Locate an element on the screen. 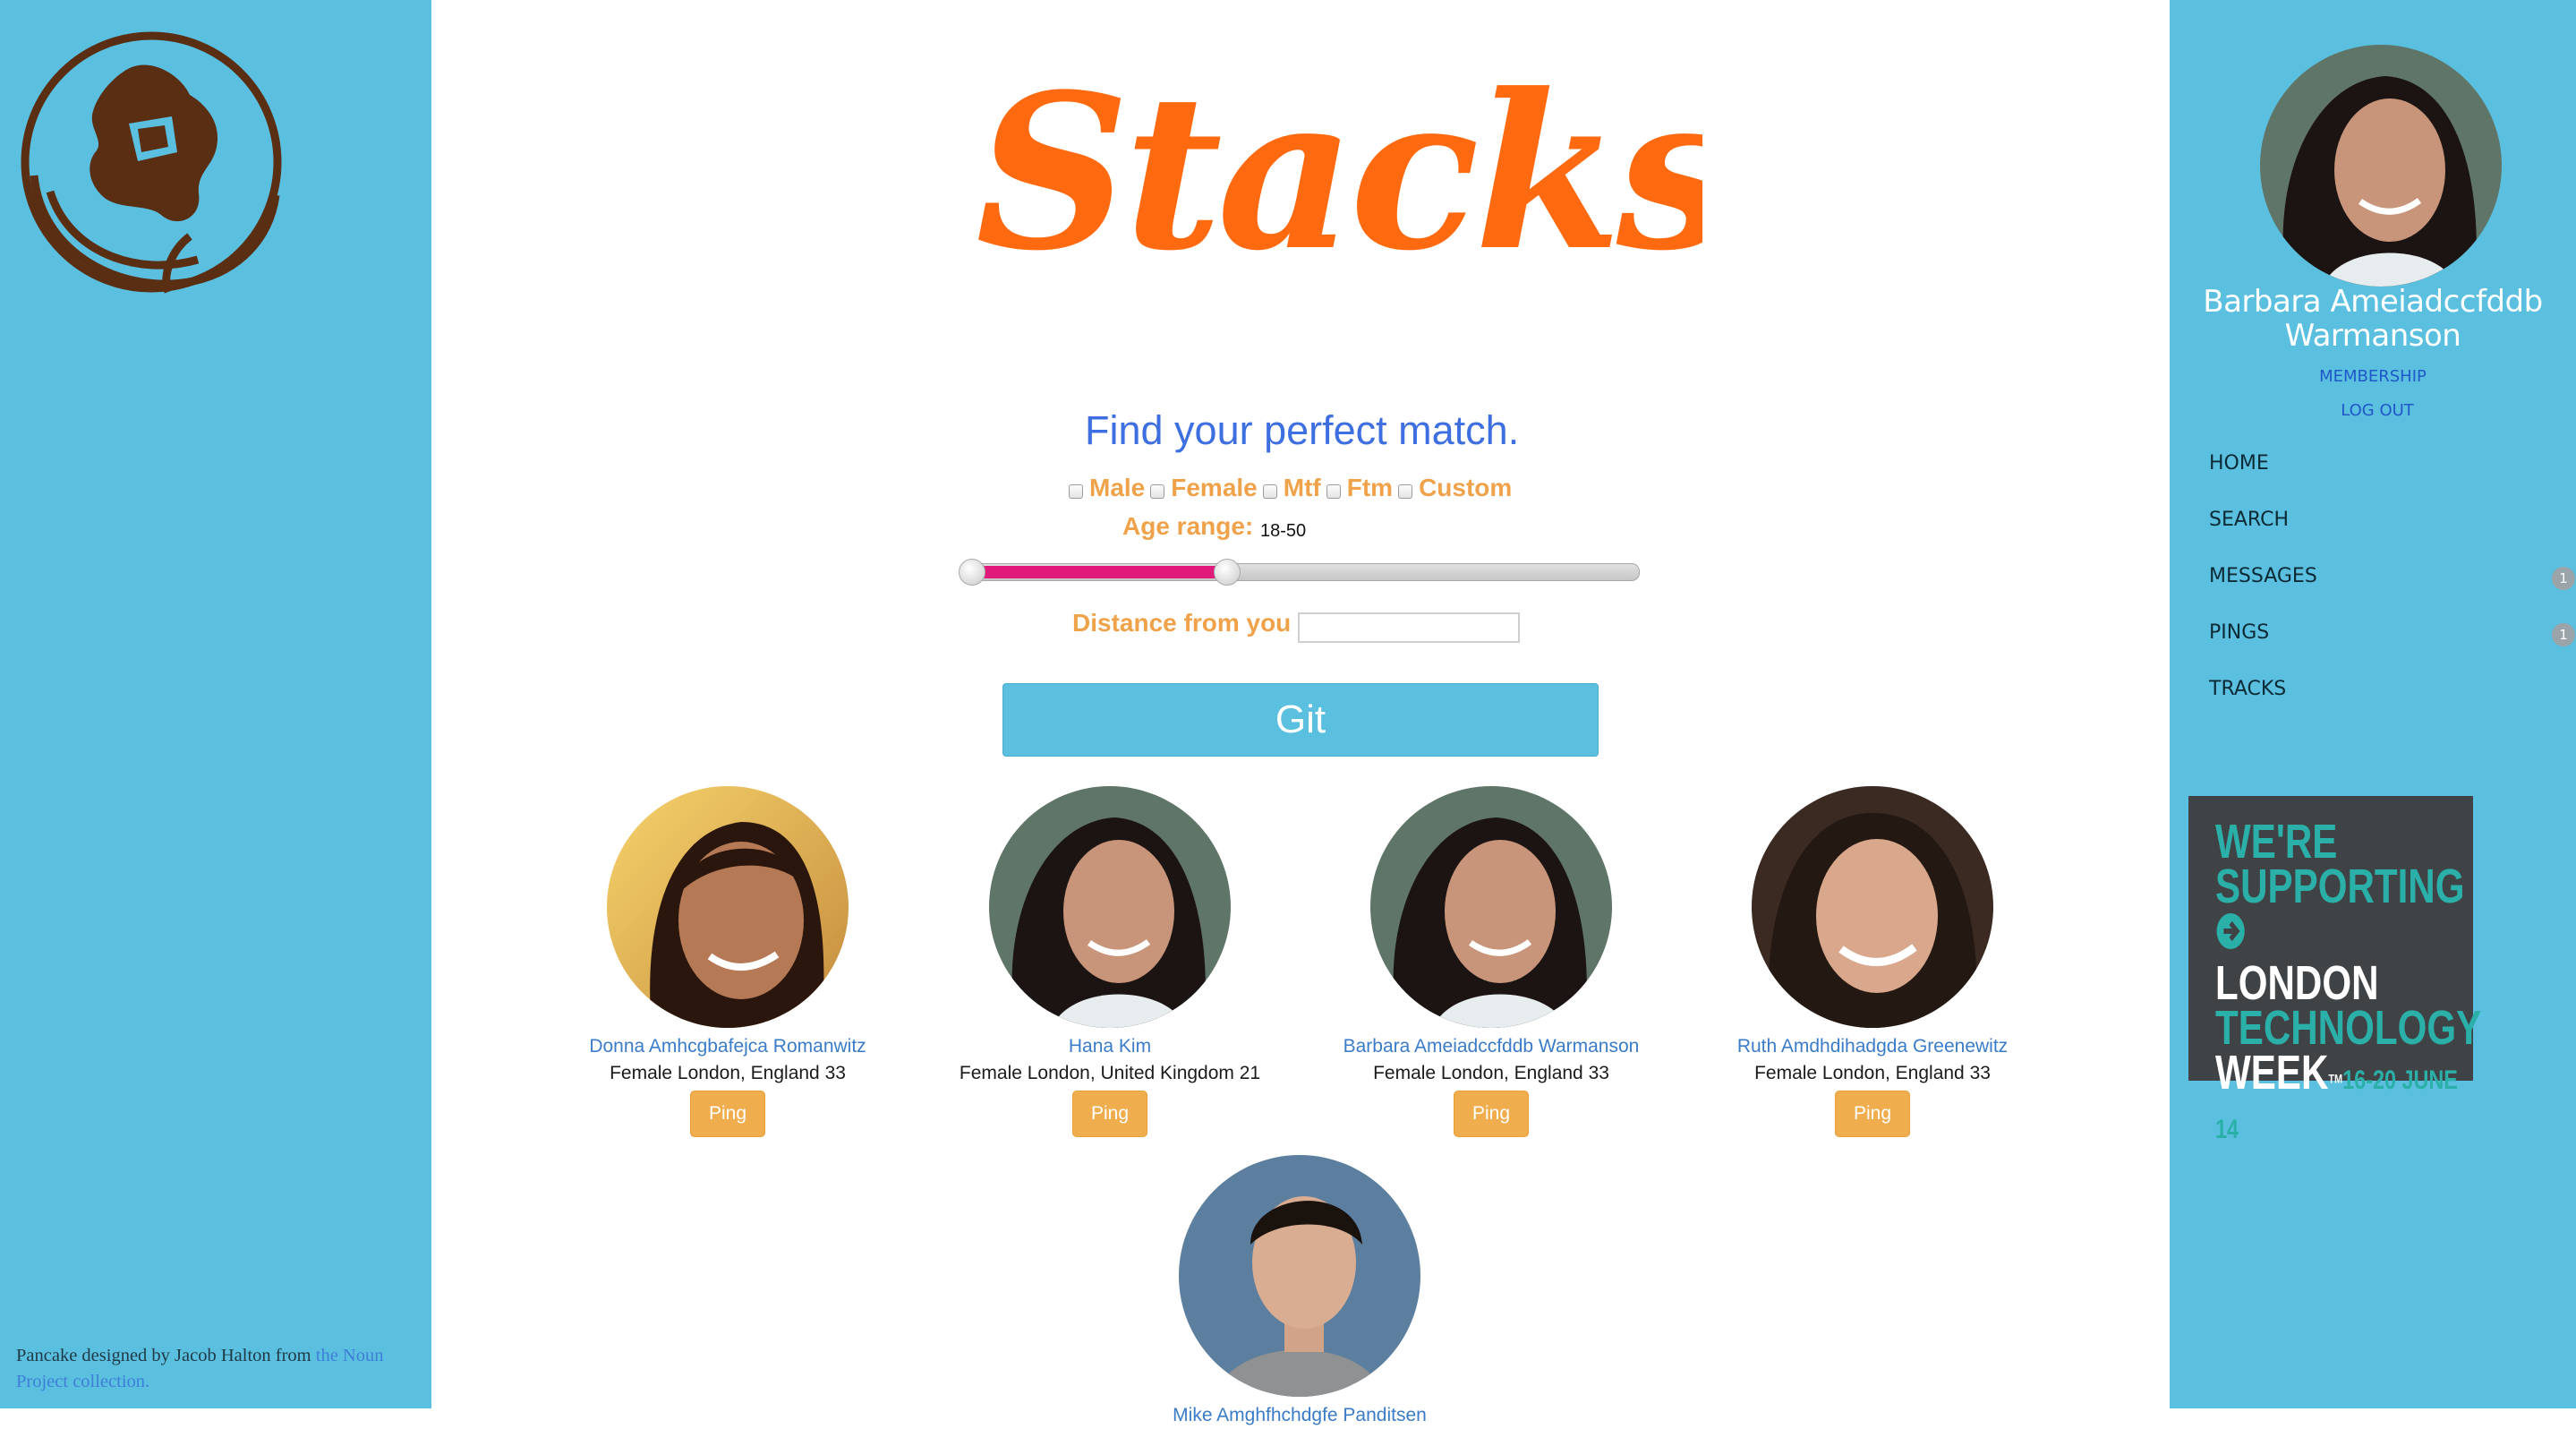  slider-handle-min is located at coordinates (972, 572).